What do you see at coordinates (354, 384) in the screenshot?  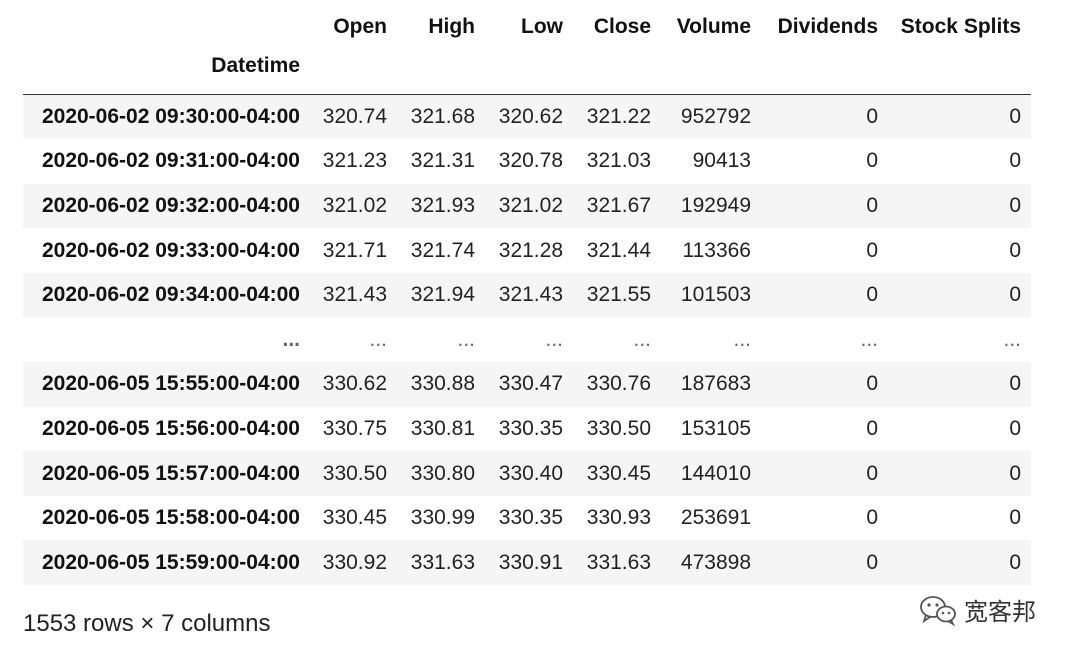 I see `table-cell: 330.62` at bounding box center [354, 384].